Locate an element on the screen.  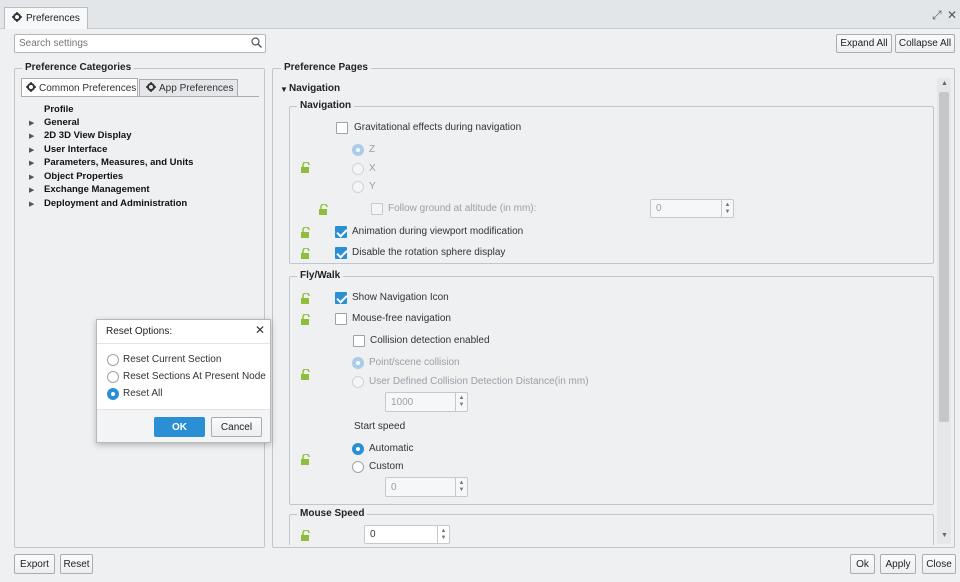
scroll-down-icon: ▼ is located at coordinates (944, 535).